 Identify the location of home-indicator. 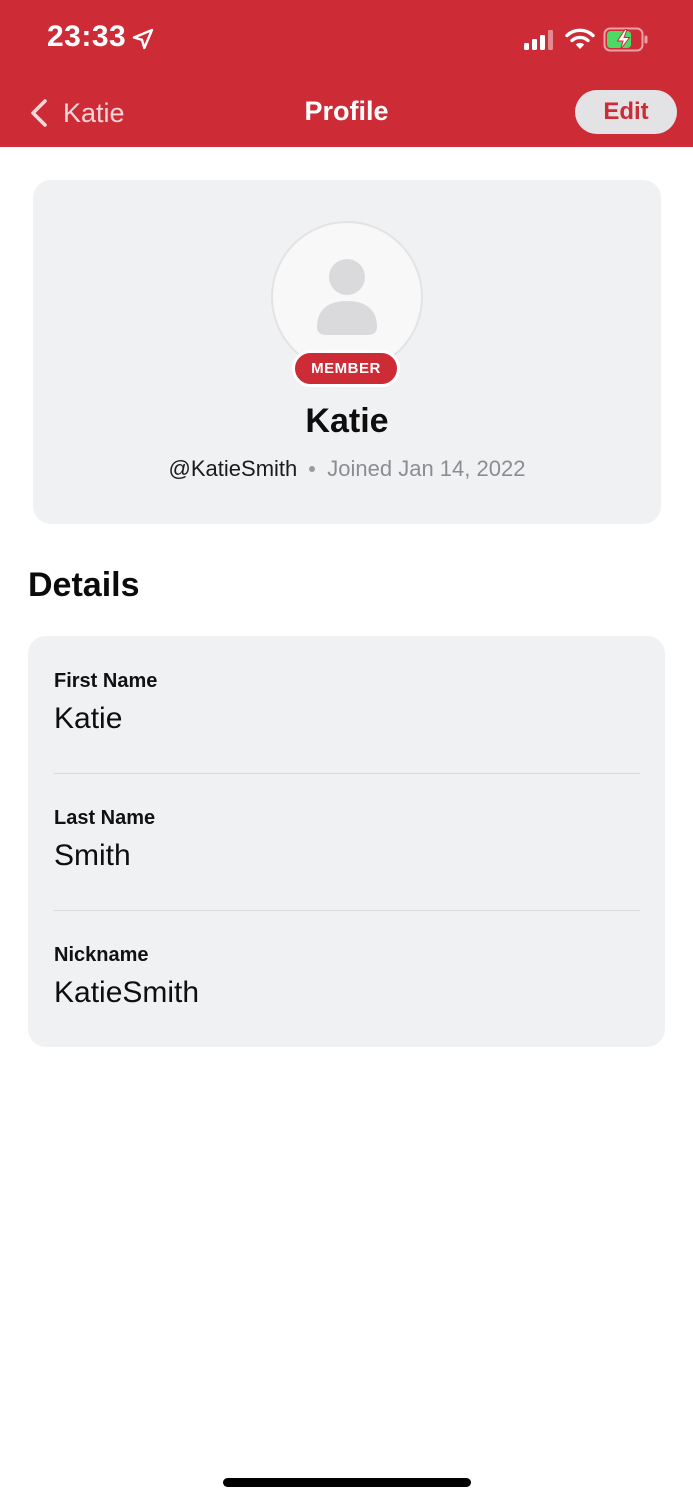
(347, 1482).